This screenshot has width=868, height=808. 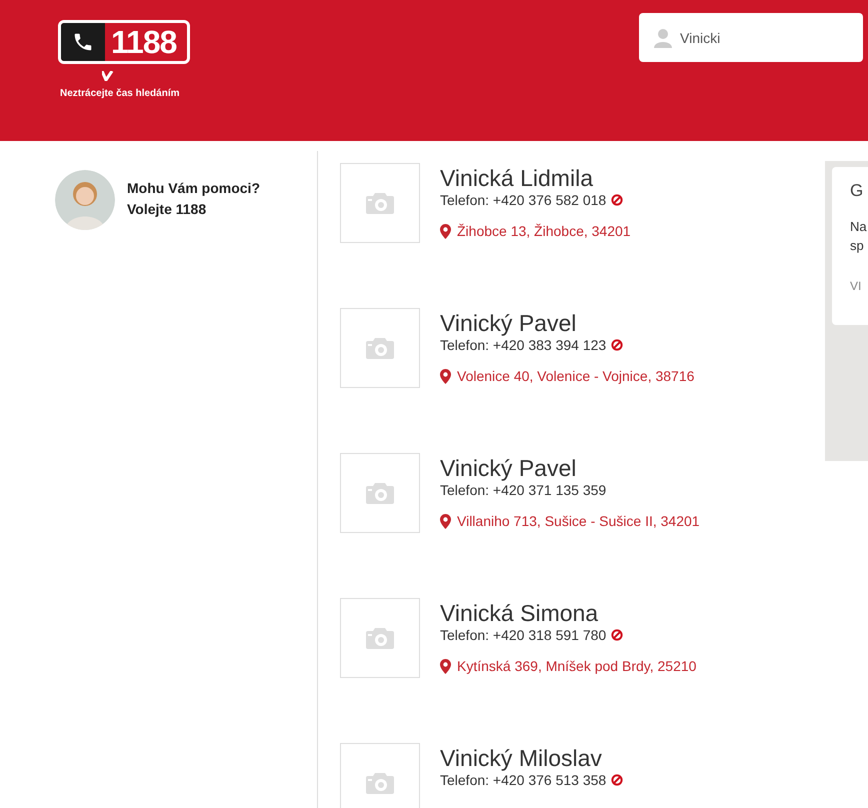 What do you see at coordinates (570, 521) in the screenshot?
I see `address-link: Villaniho 713, Sušice - Sušice II, 34201` at bounding box center [570, 521].